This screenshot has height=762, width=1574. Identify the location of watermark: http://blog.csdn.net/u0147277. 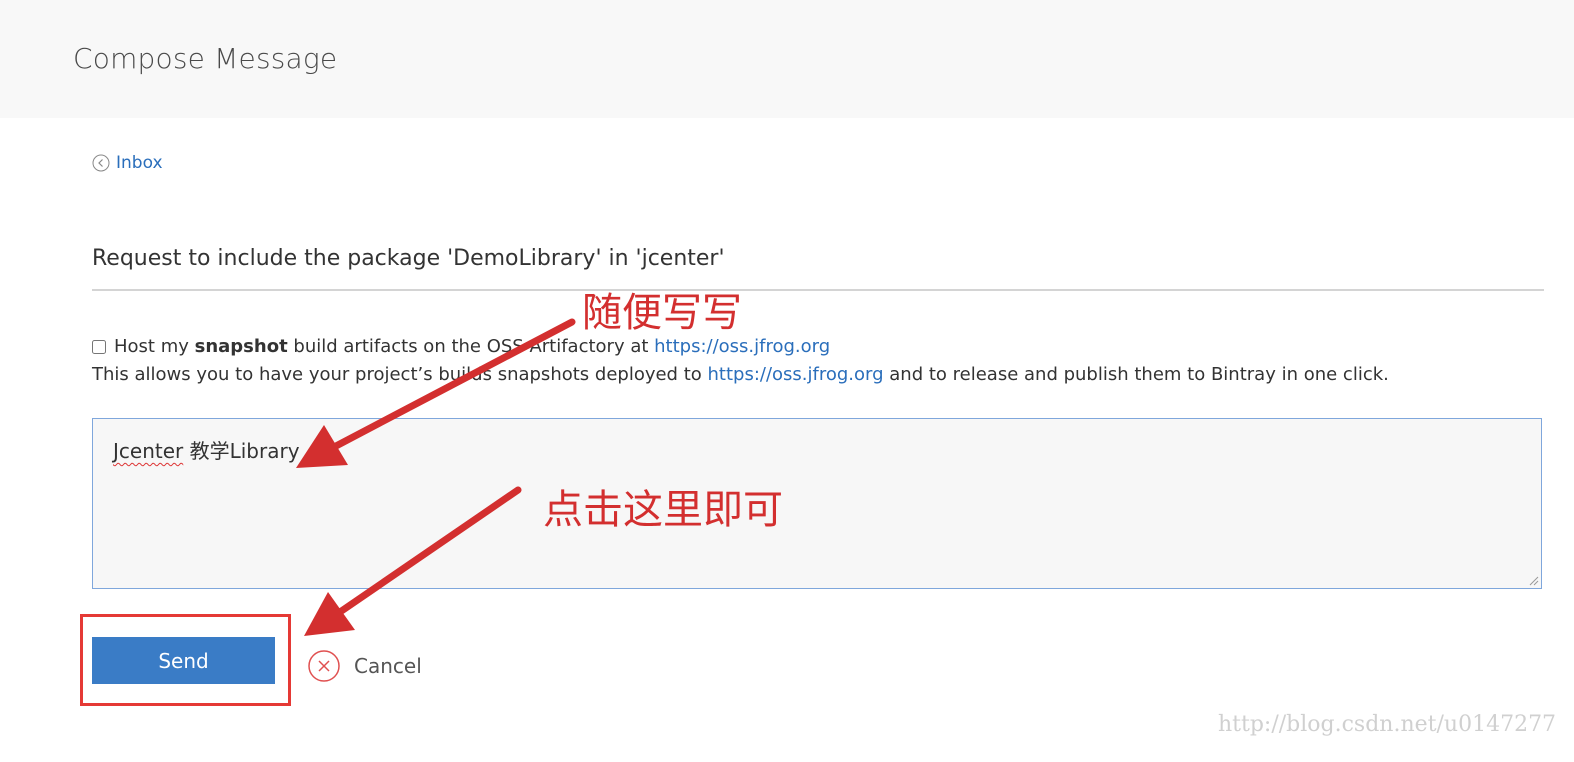
(1387, 724).